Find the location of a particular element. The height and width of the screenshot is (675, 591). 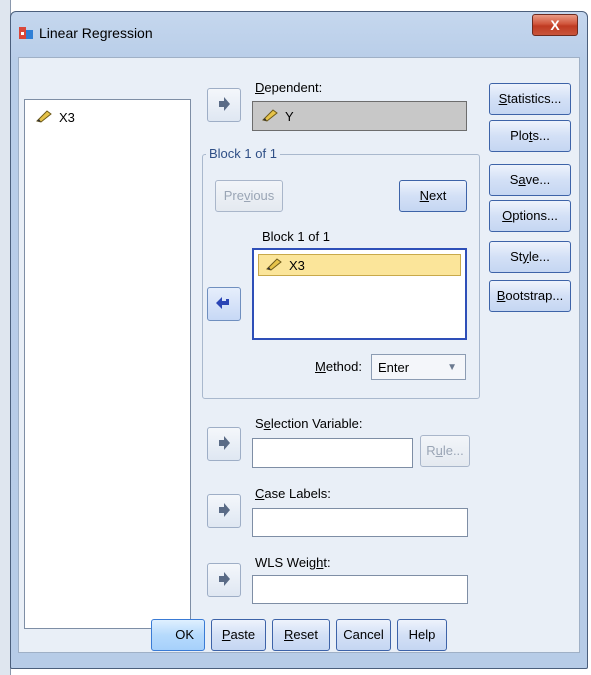

window-title: Linear Regression is located at coordinates (96, 33).